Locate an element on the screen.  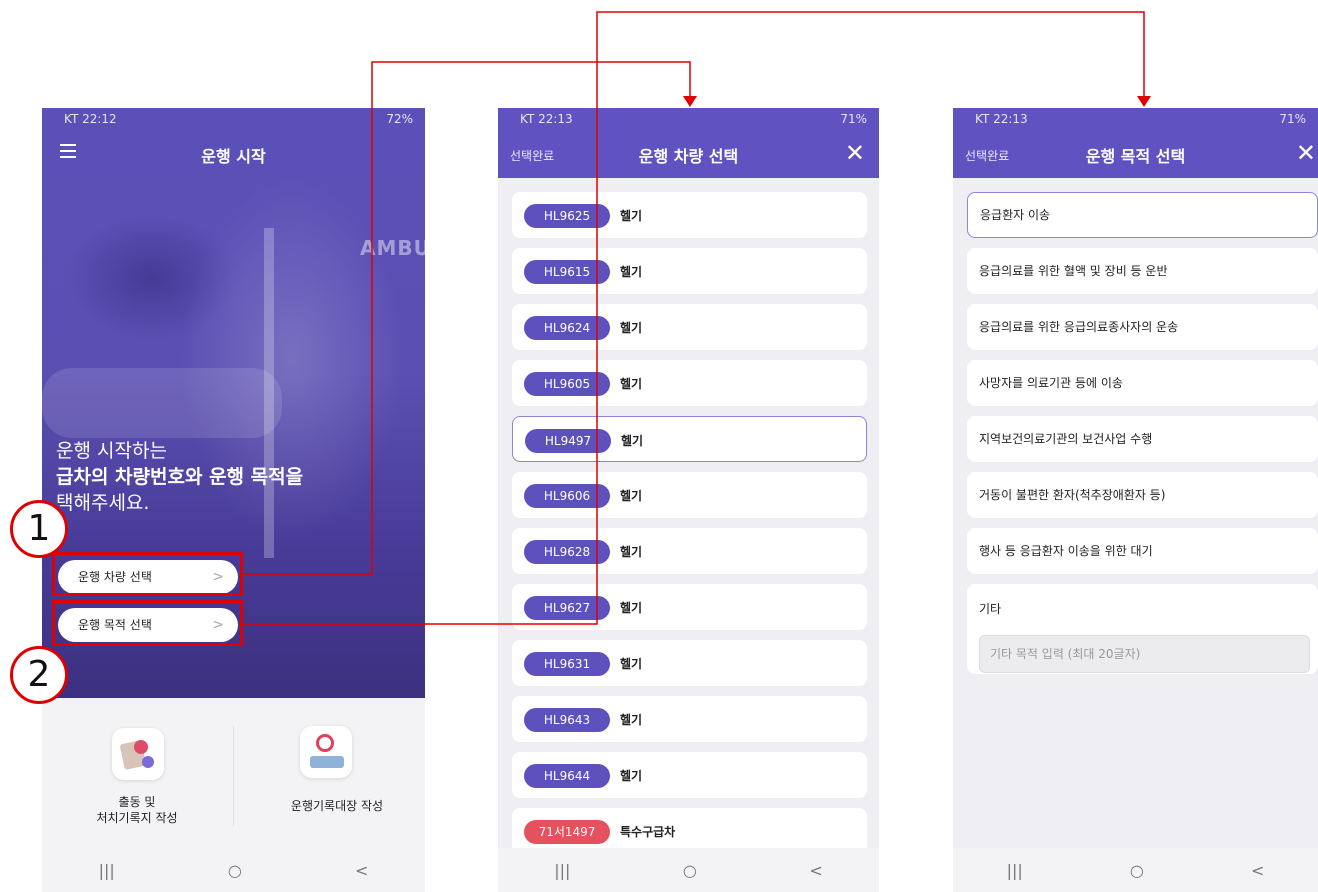
step-1-marker: 1 is located at coordinates (39, 529).